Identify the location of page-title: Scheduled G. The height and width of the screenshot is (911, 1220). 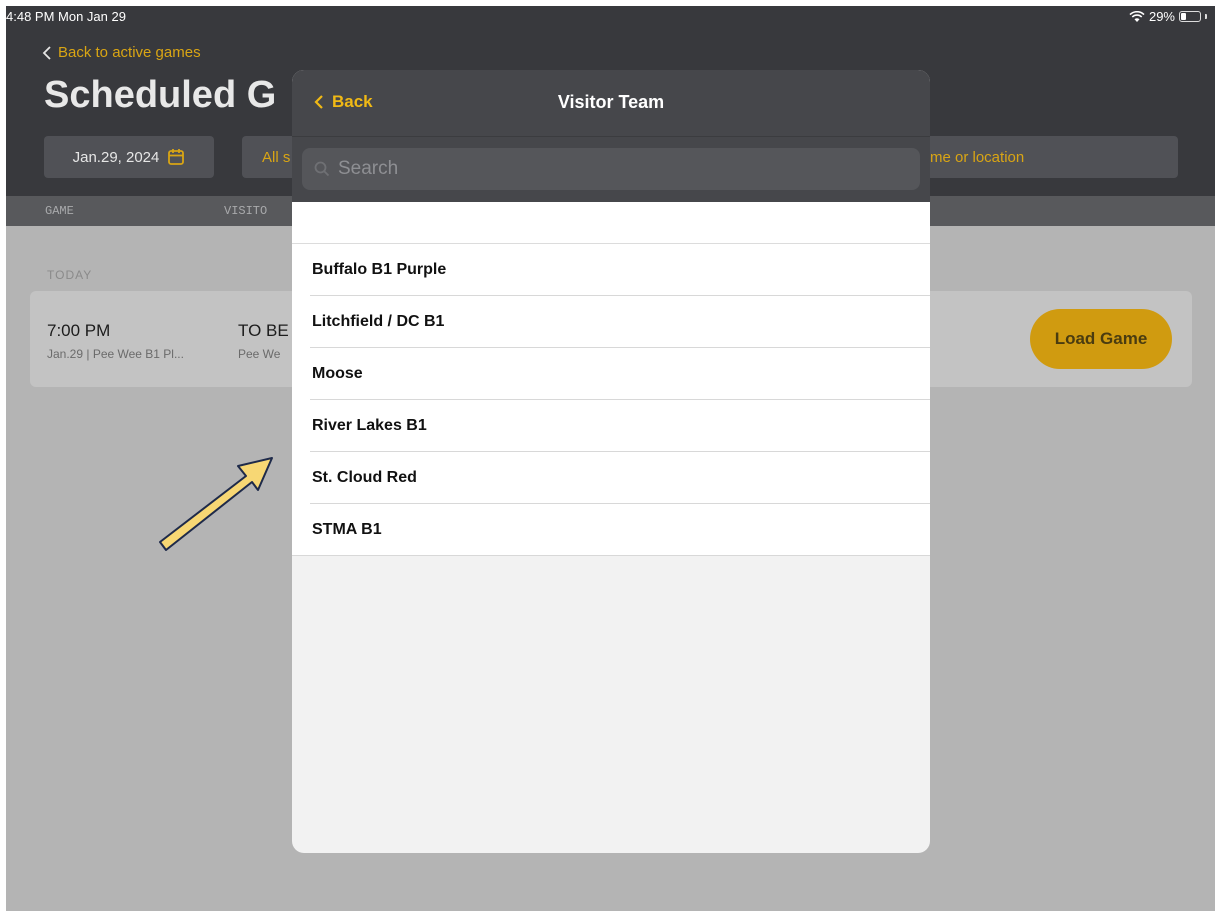
(160, 95).